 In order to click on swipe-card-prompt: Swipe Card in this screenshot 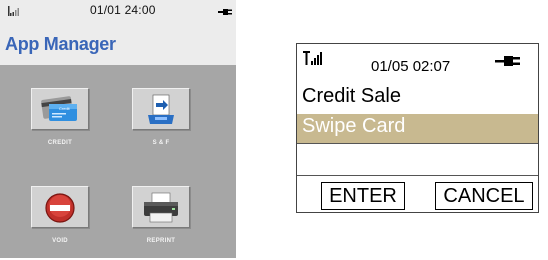, I will do `click(354, 126)`.